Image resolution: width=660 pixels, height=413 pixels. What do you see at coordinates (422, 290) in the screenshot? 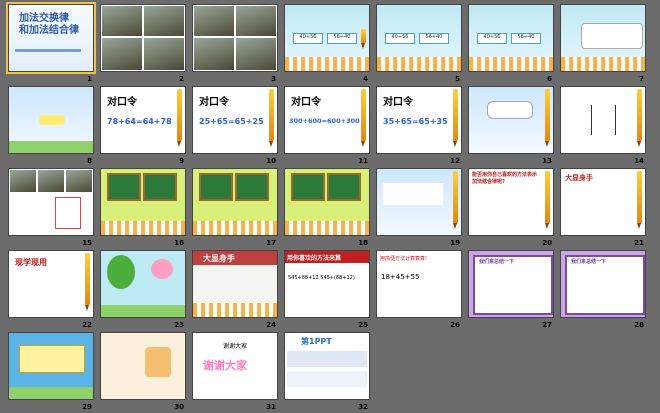
I see `slide-thumb-26: 用简便方法计算算算! 18+45+55 26` at bounding box center [422, 290].